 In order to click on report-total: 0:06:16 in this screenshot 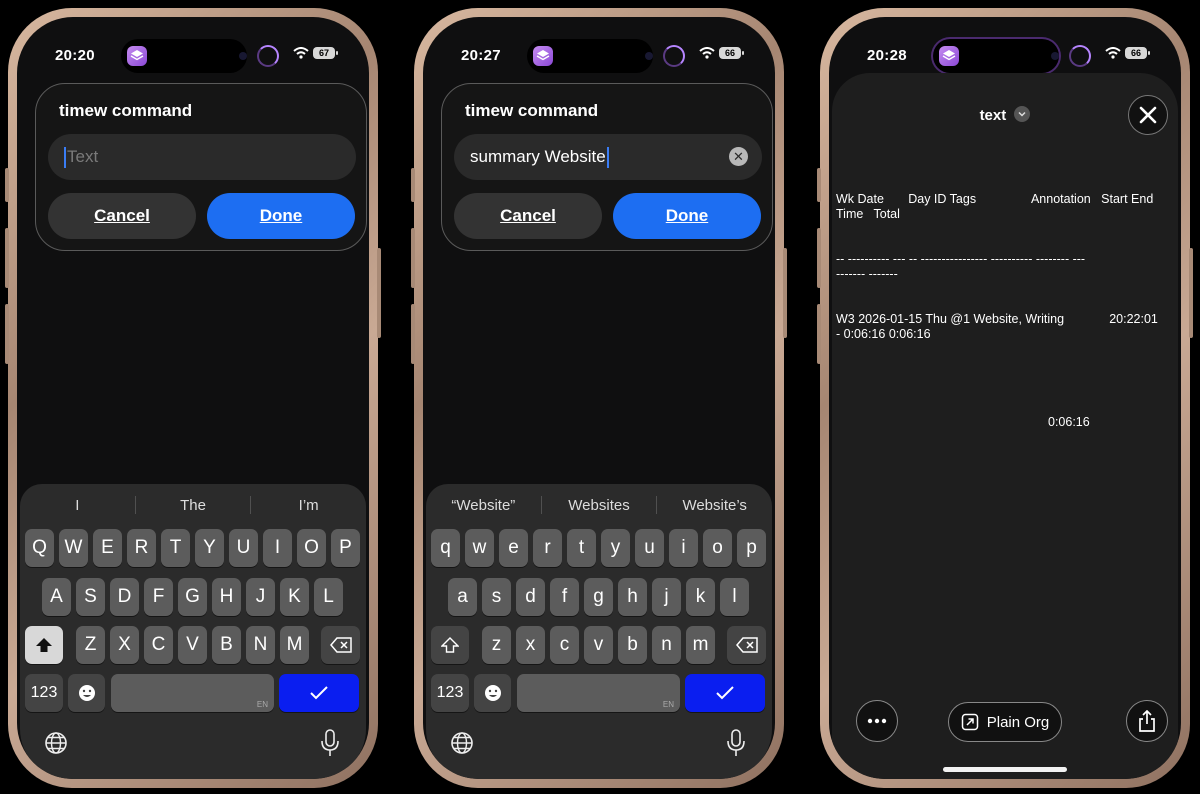, I will do `click(1069, 422)`.